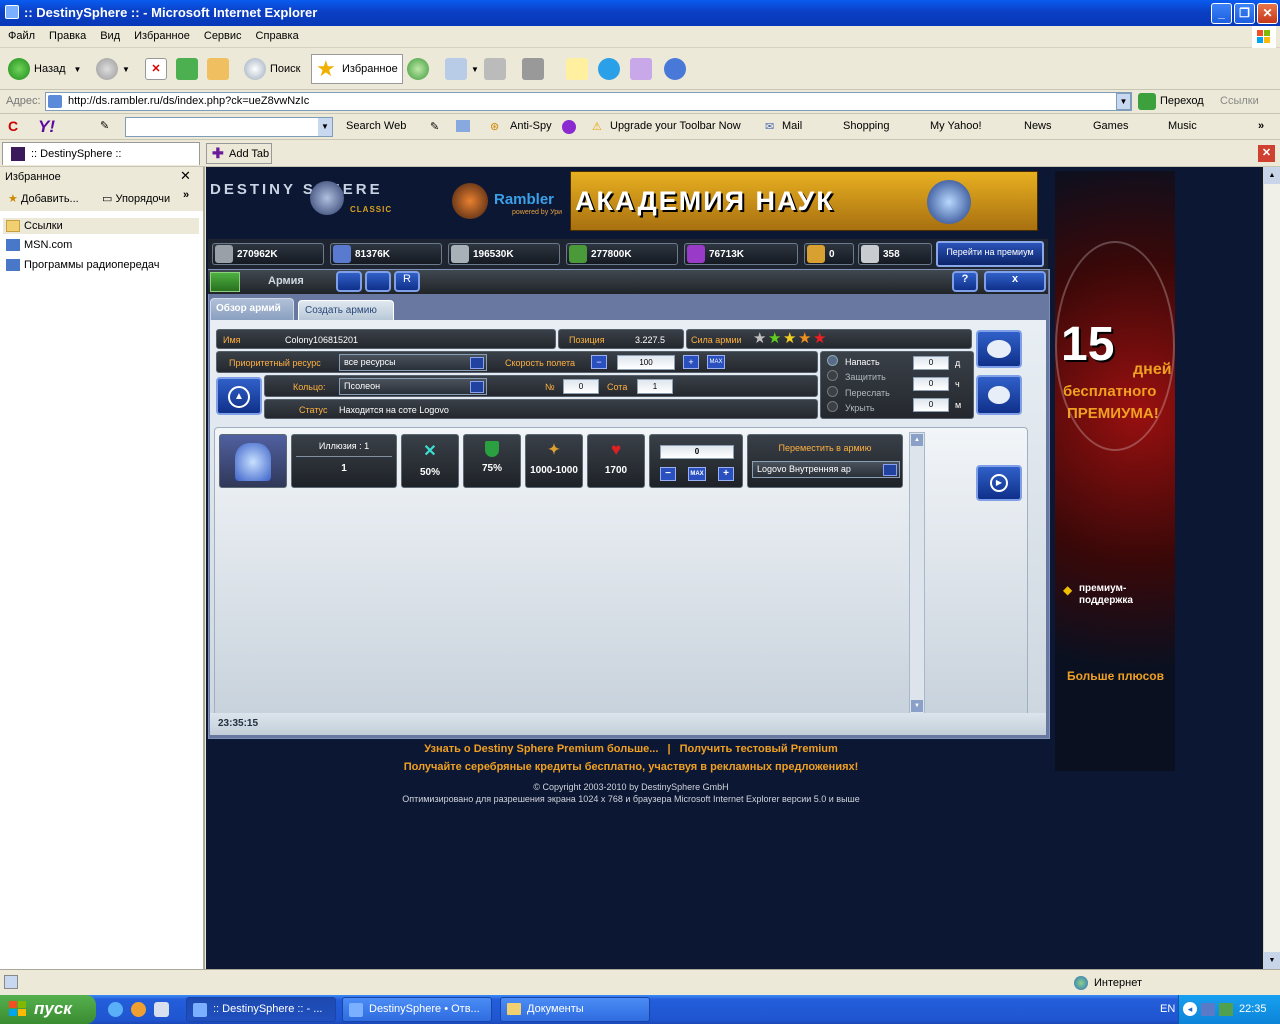  I want to click on desktop-quicklaunch-icon, so click(161, 1009).